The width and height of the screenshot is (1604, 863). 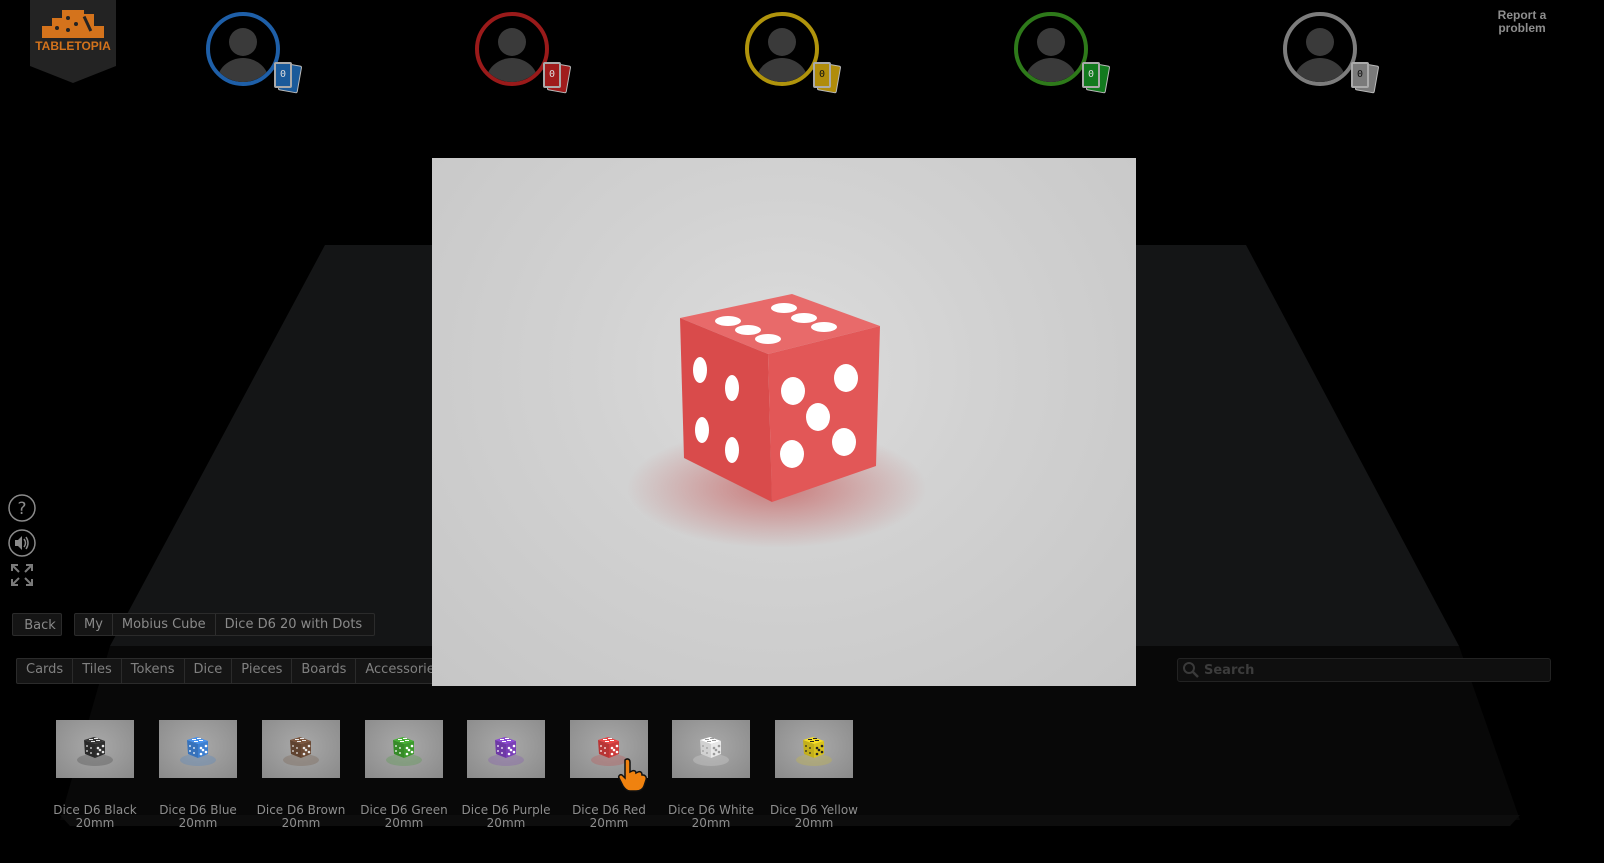 I want to click on player-slot-yellow: 0, so click(x=795, y=54).